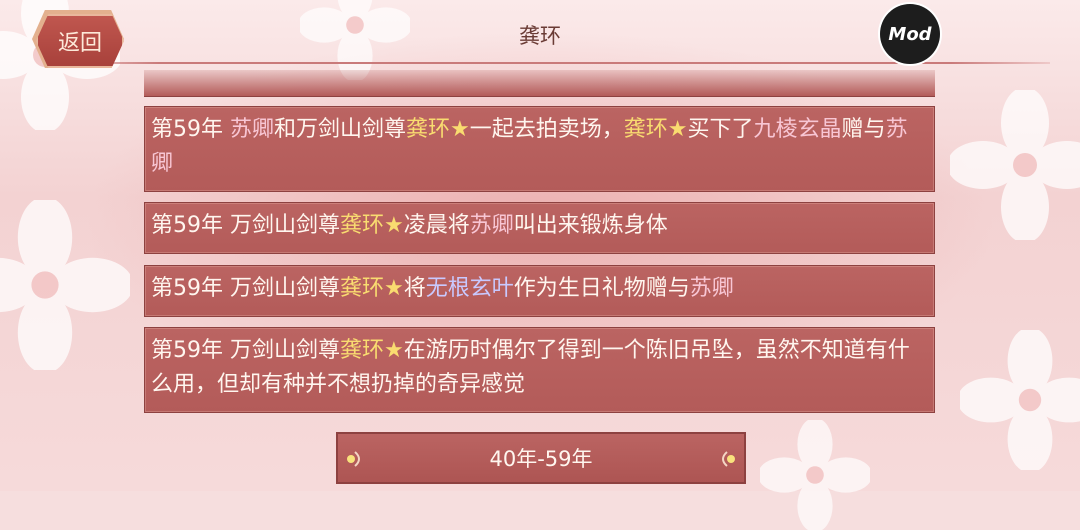  I want to click on list-item: 第59年 万剑山剑尊龚环★凌晨将苏卿叫出来锻炼身体, so click(539, 228).